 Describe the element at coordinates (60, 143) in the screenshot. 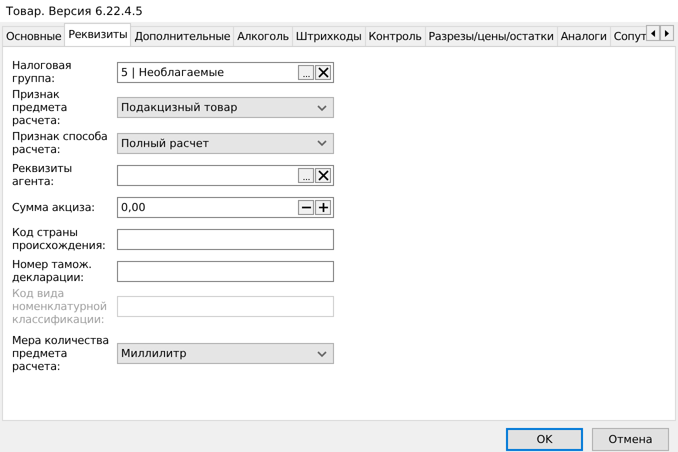

I see `field-label: Признак способа расчета:` at that location.